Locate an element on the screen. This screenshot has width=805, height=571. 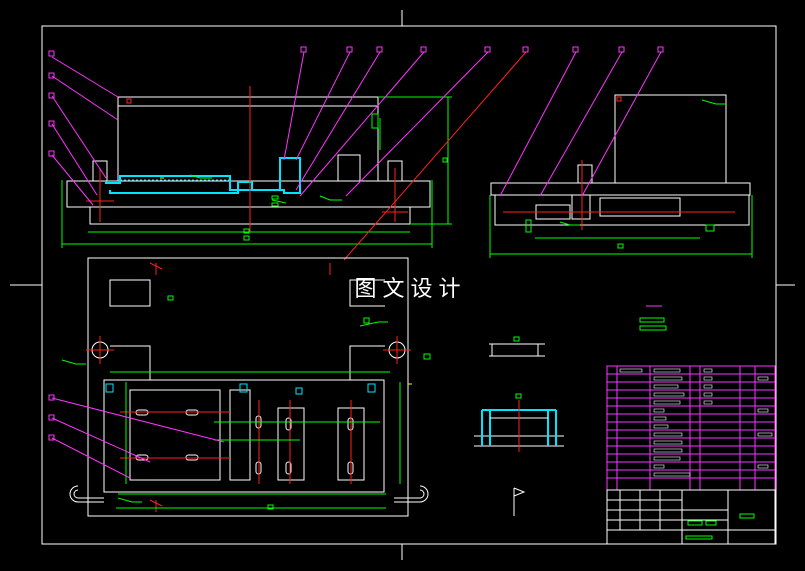
detail-profile is located at coordinates (519, 426).